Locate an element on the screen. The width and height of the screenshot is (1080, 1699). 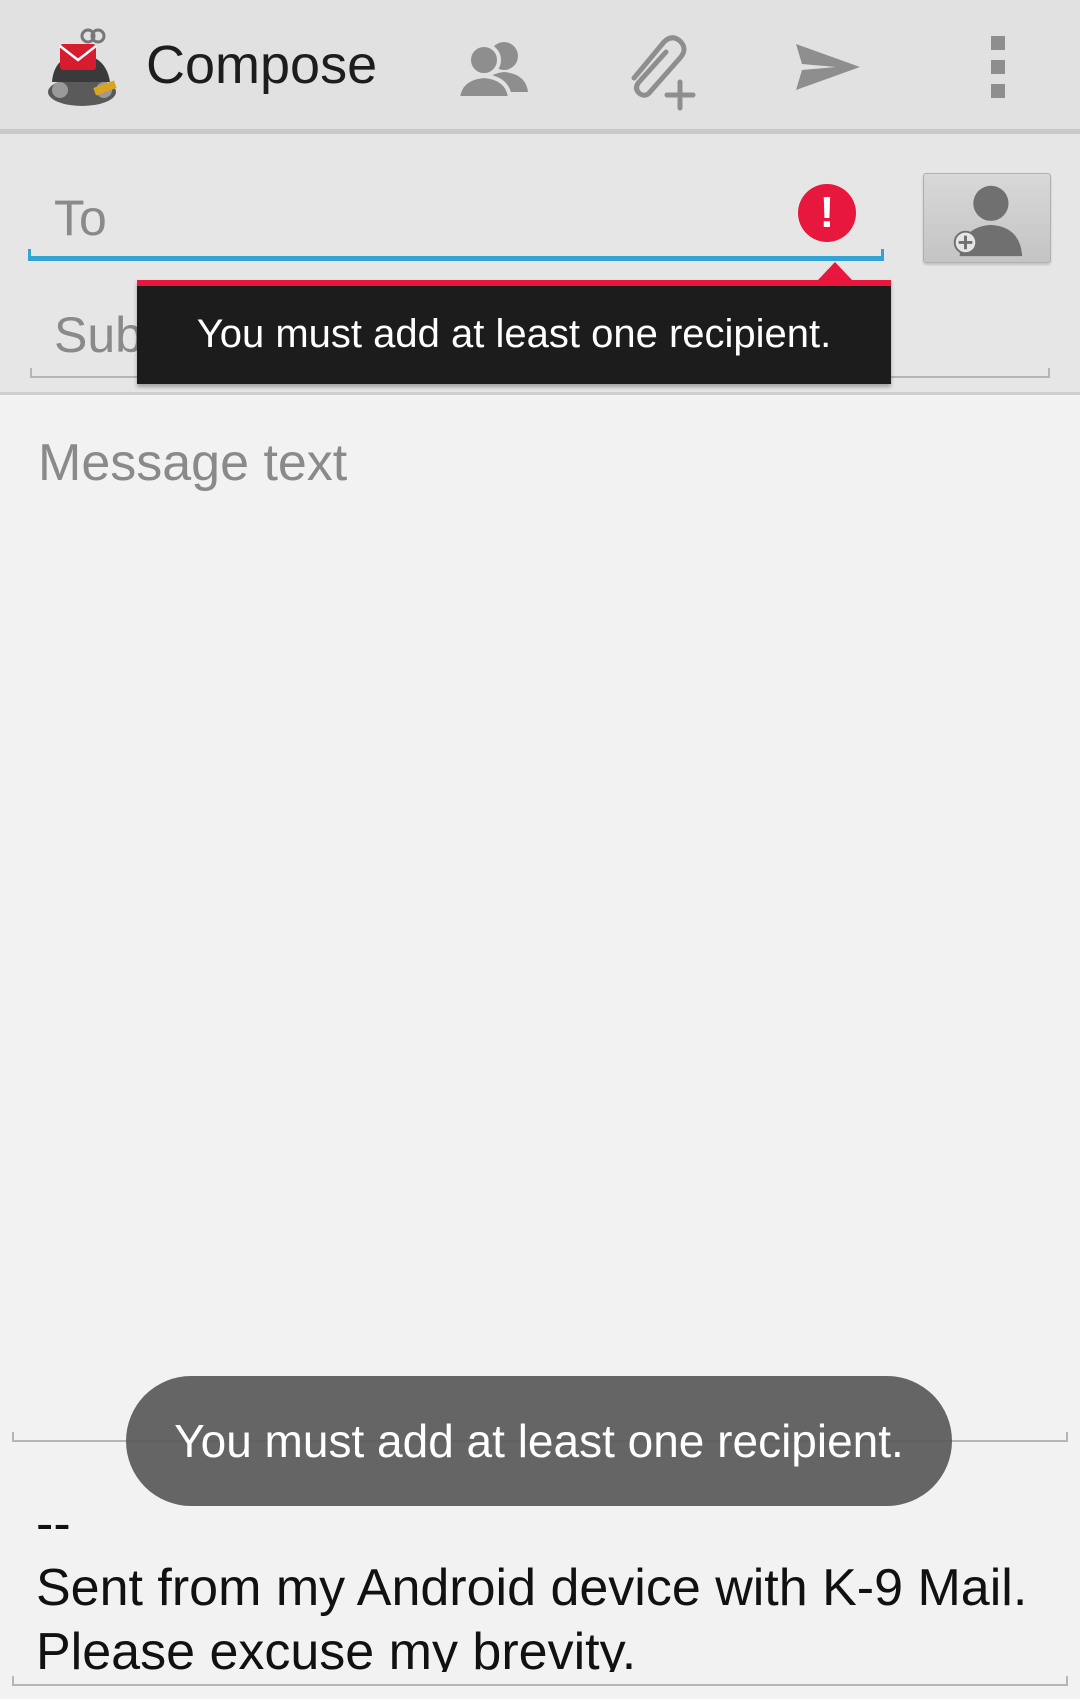
error-icon: ! is located at coordinates (827, 213).